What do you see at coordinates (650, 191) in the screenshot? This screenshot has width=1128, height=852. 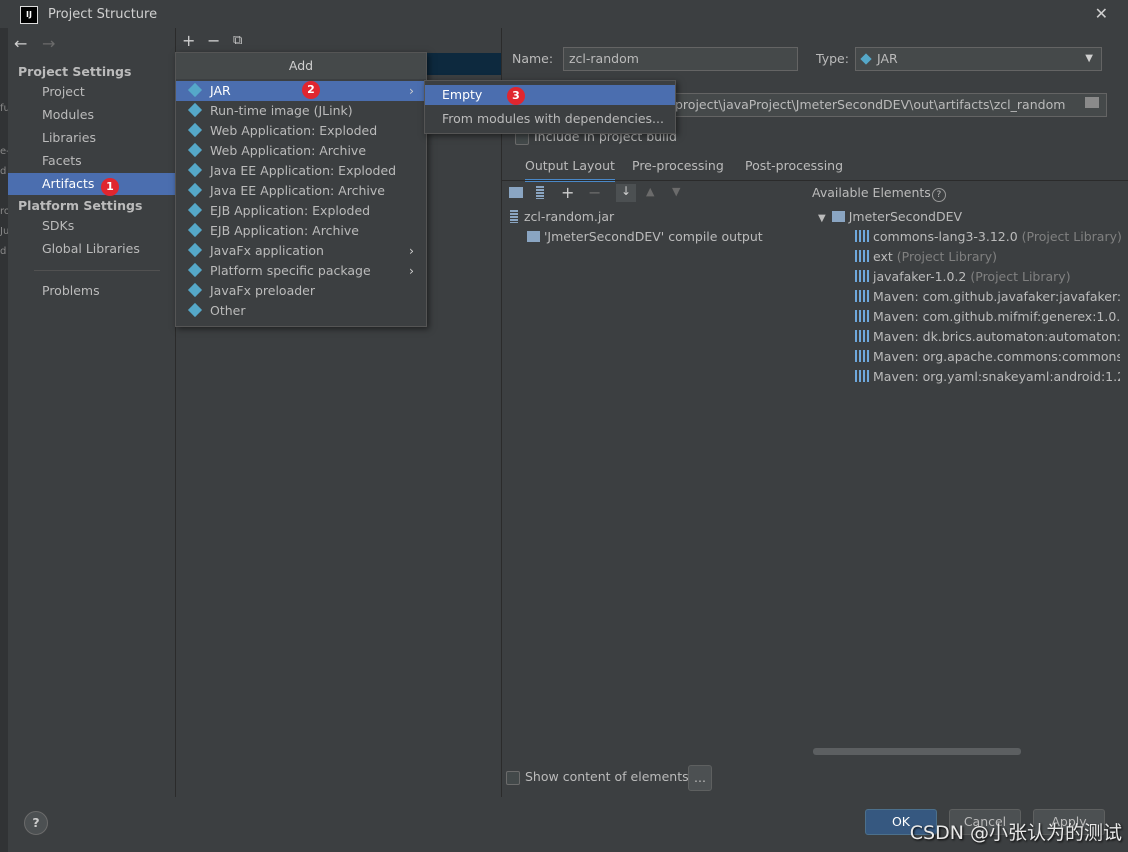 I see `move-up-icon: ▲` at bounding box center [650, 191].